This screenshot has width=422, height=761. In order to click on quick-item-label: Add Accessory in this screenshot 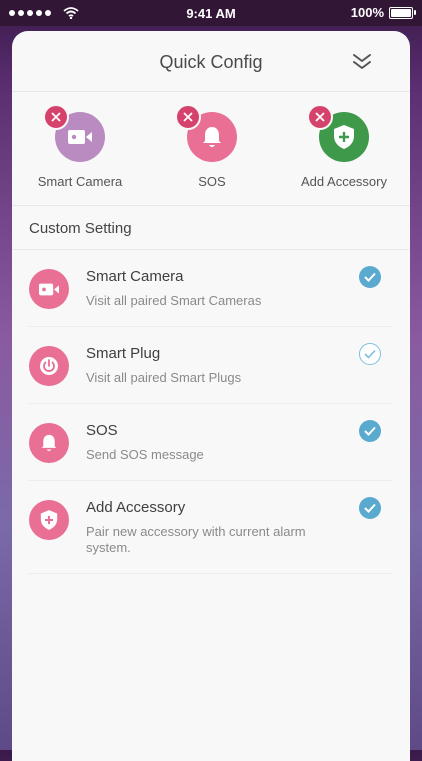, I will do `click(344, 181)`.